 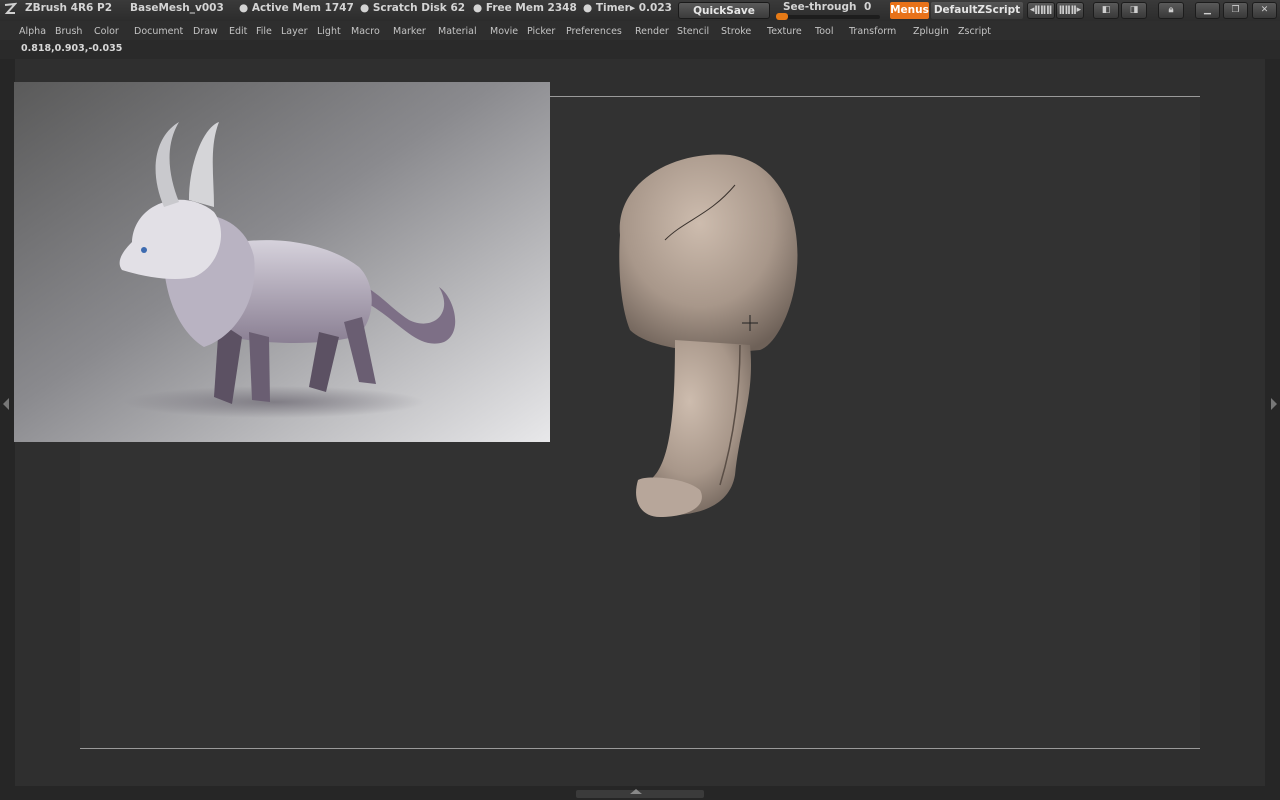 I want to click on app-name: ZBrush 4R6 P2, so click(x=69, y=8).